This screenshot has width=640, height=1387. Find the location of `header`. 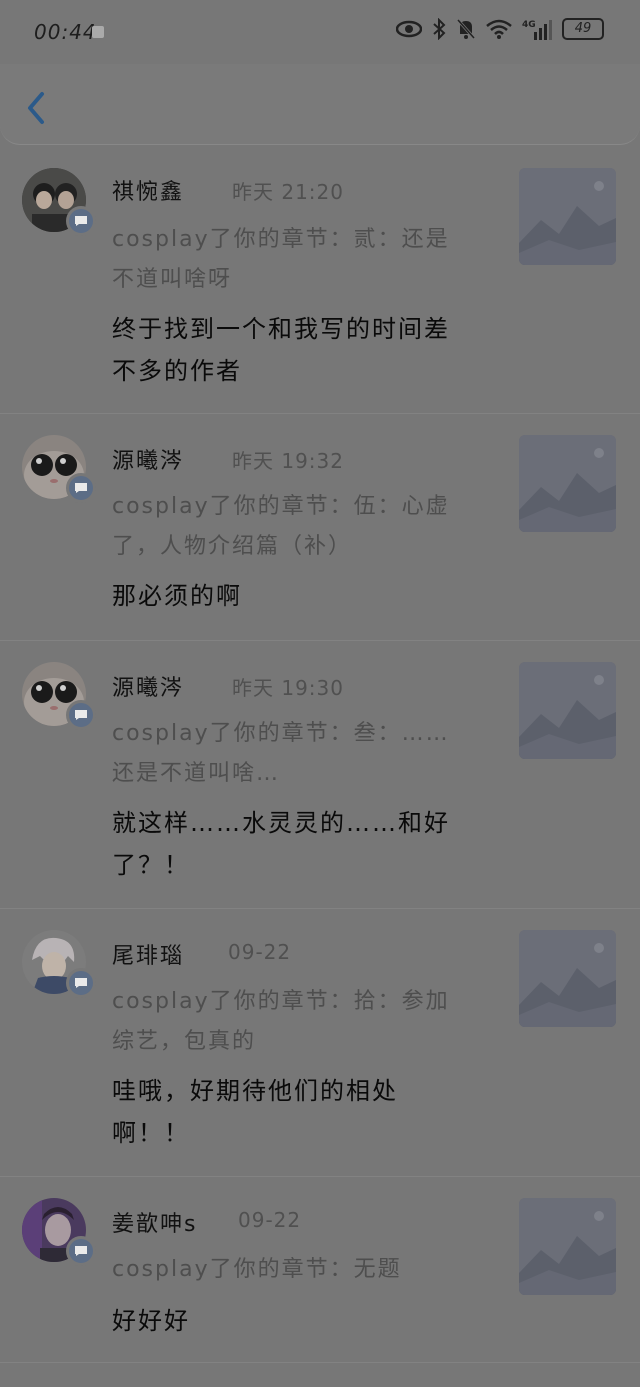

header is located at coordinates (320, 104).